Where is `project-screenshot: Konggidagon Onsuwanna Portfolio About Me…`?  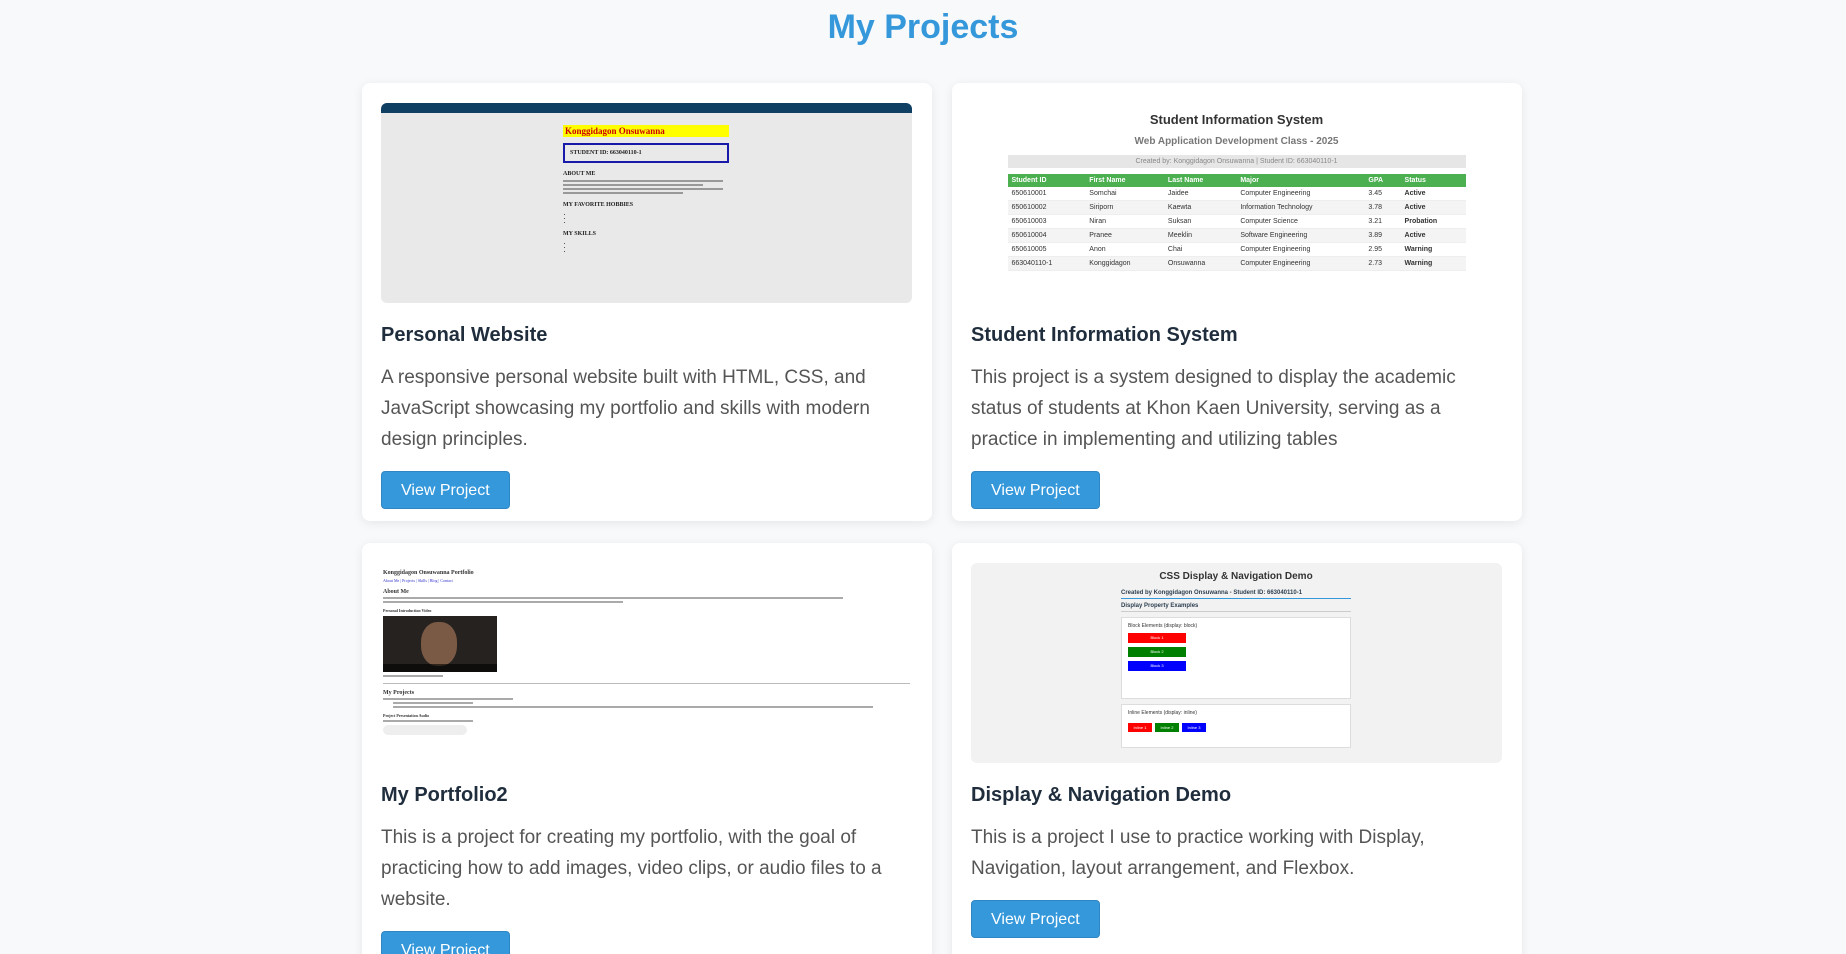 project-screenshot: Konggidagon Onsuwanna Portfolio About Me… is located at coordinates (646, 663).